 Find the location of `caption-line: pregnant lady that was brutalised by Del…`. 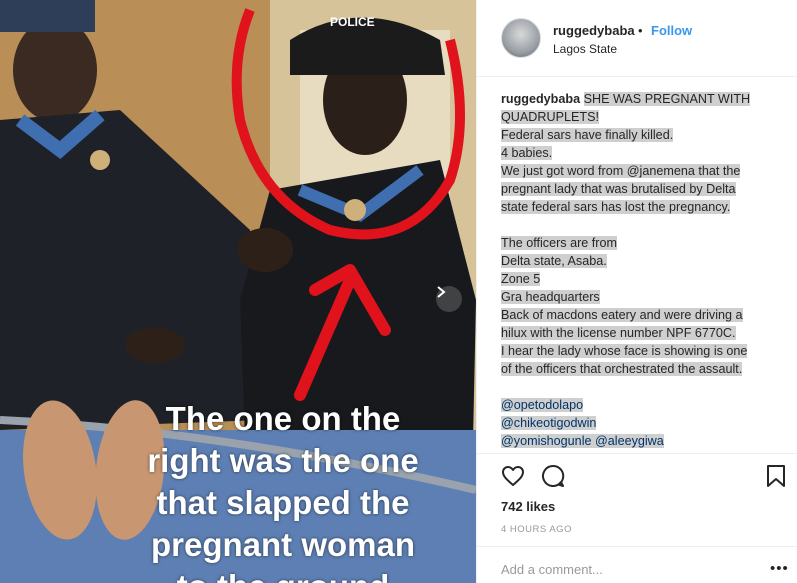

caption-line: pregnant lady that was brutalised by Del… is located at coordinates (618, 189).